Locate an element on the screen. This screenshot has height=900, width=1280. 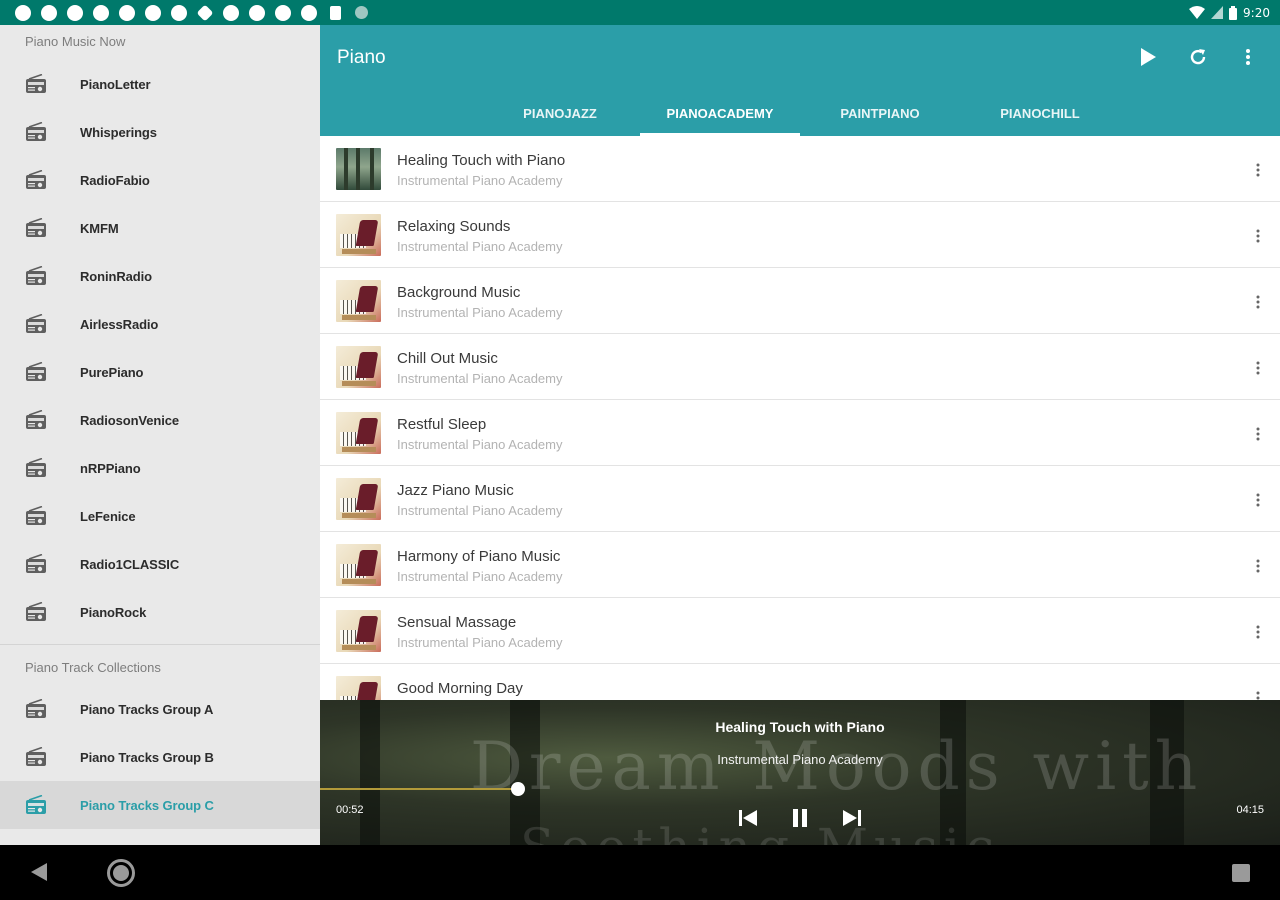
drawer-item: PianoLetter is located at coordinates (160, 84).